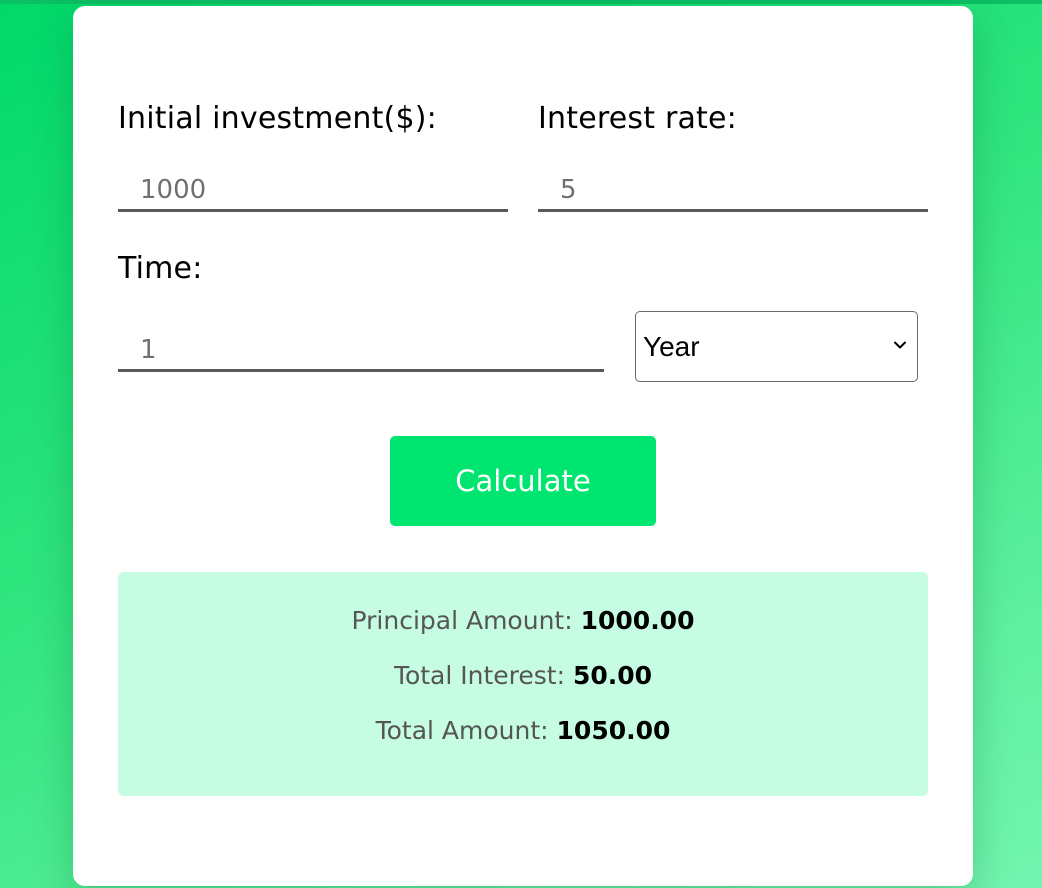  I want to click on initial-investment-input, so click(313, 191).